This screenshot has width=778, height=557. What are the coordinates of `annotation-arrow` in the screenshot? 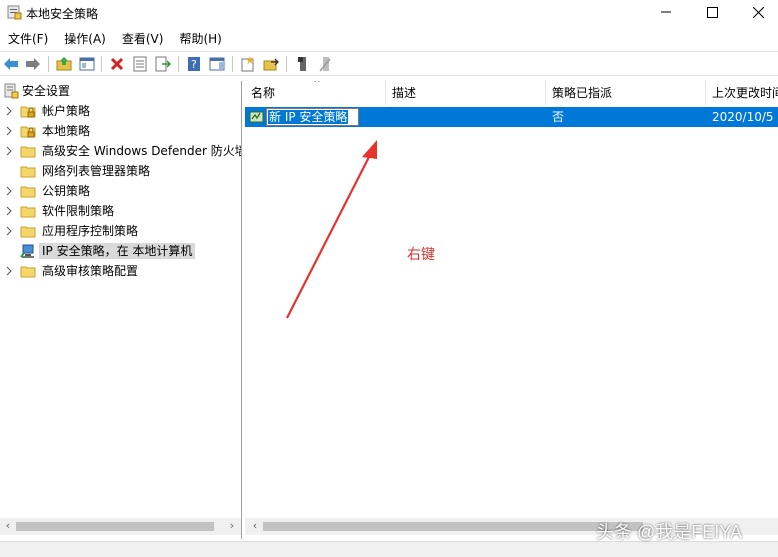 It's located at (331, 229).